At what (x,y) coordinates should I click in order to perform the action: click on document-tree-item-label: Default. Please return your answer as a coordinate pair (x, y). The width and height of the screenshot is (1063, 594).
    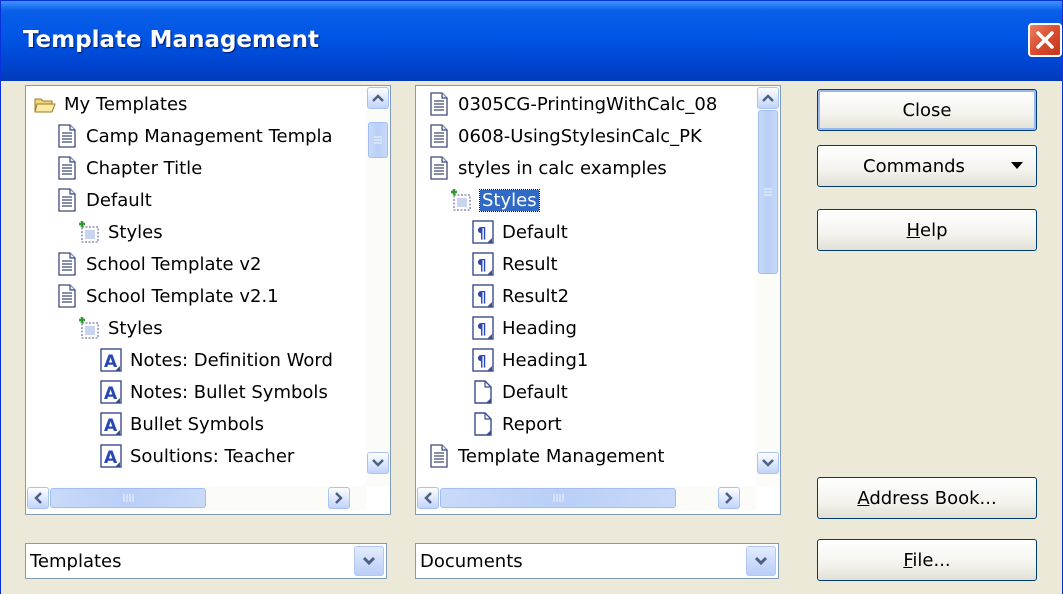
    Looking at the image, I should click on (535, 232).